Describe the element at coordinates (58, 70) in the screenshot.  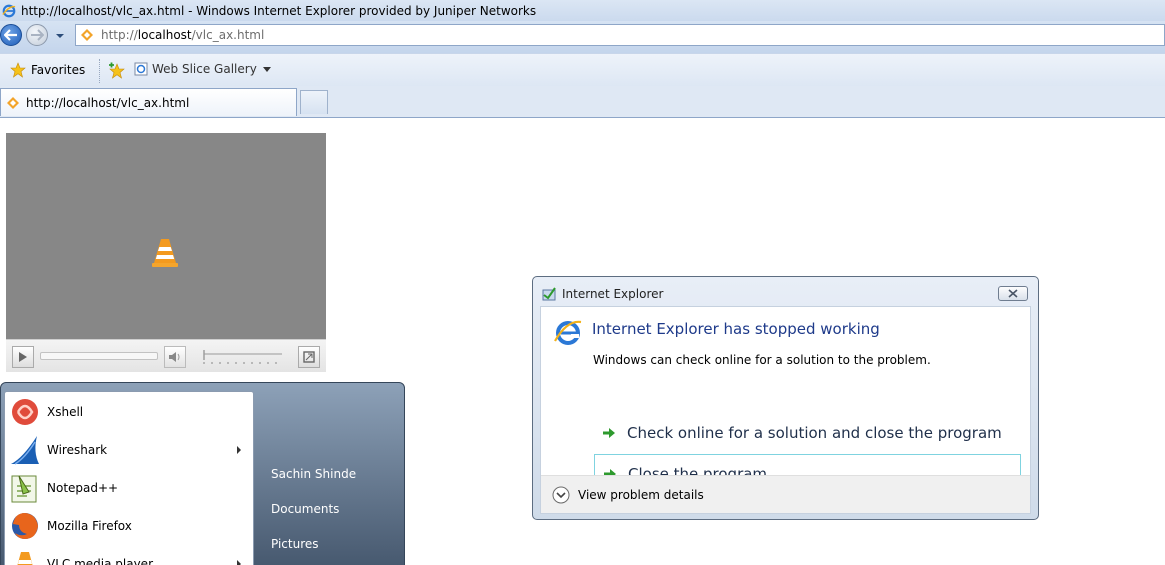
I see `favorites-label: Favorites` at that location.